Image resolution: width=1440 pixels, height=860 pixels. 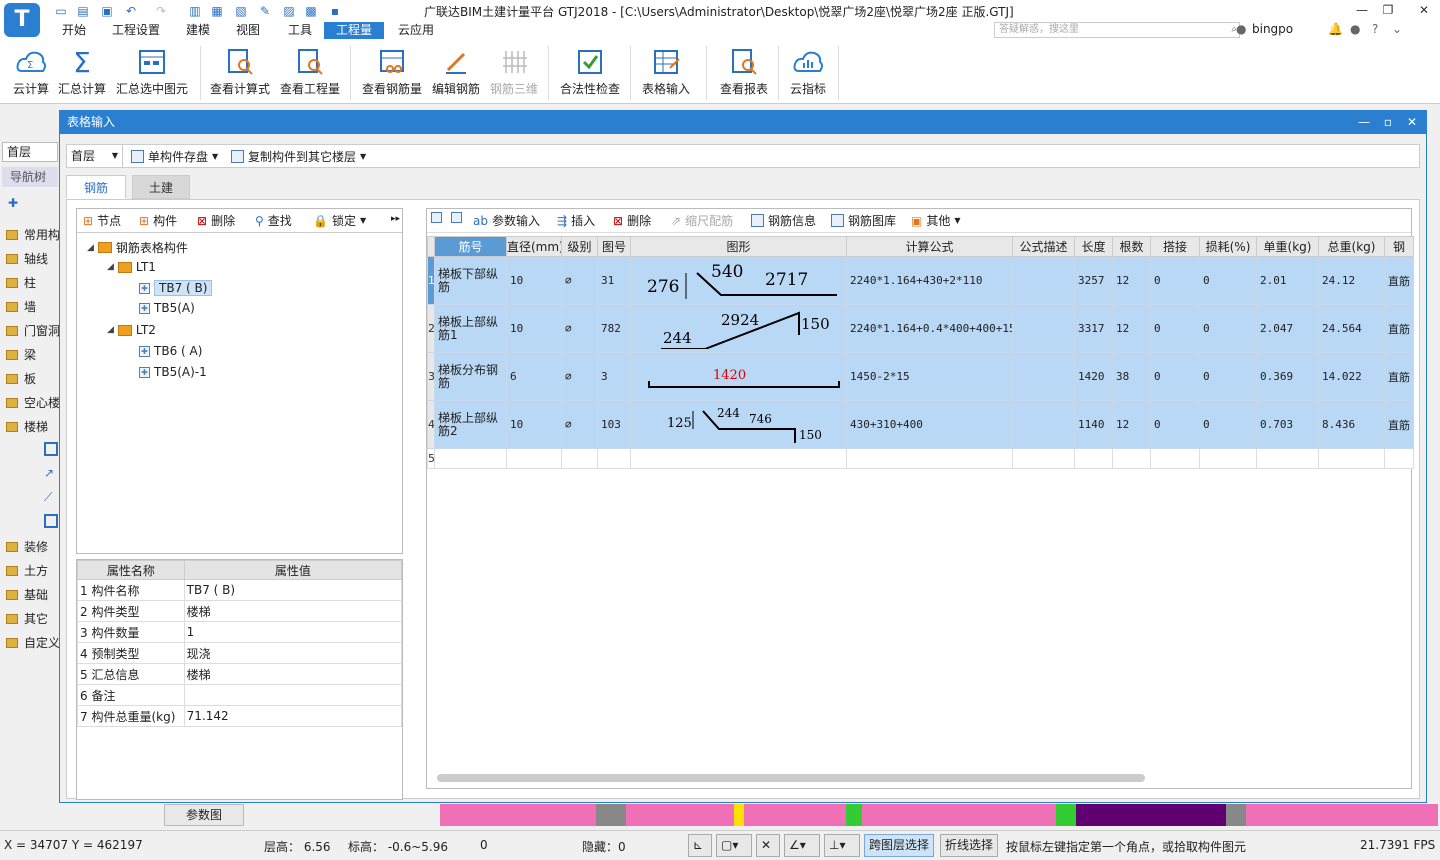 I want to click on cell-formula: 1450-2*15, so click(x=929, y=376).